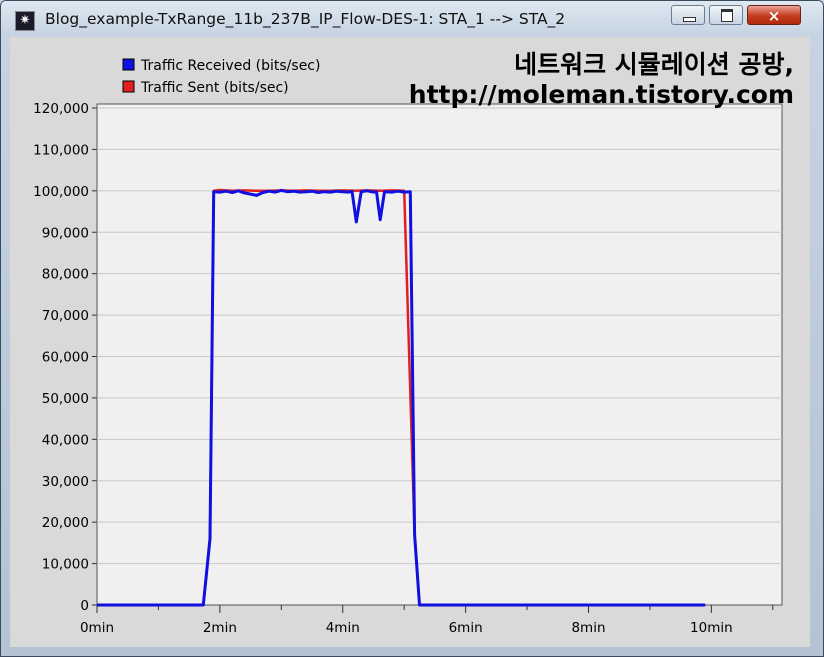 This screenshot has height=657, width=824. Describe the element at coordinates (220, 628) in the screenshot. I see `x-tick-label: 2min` at that location.